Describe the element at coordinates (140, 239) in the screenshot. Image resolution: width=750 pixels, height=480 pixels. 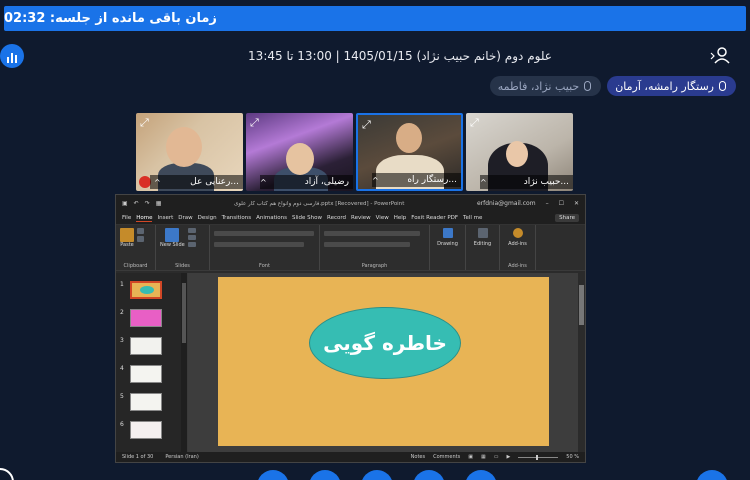
I see `copy-icon` at that location.